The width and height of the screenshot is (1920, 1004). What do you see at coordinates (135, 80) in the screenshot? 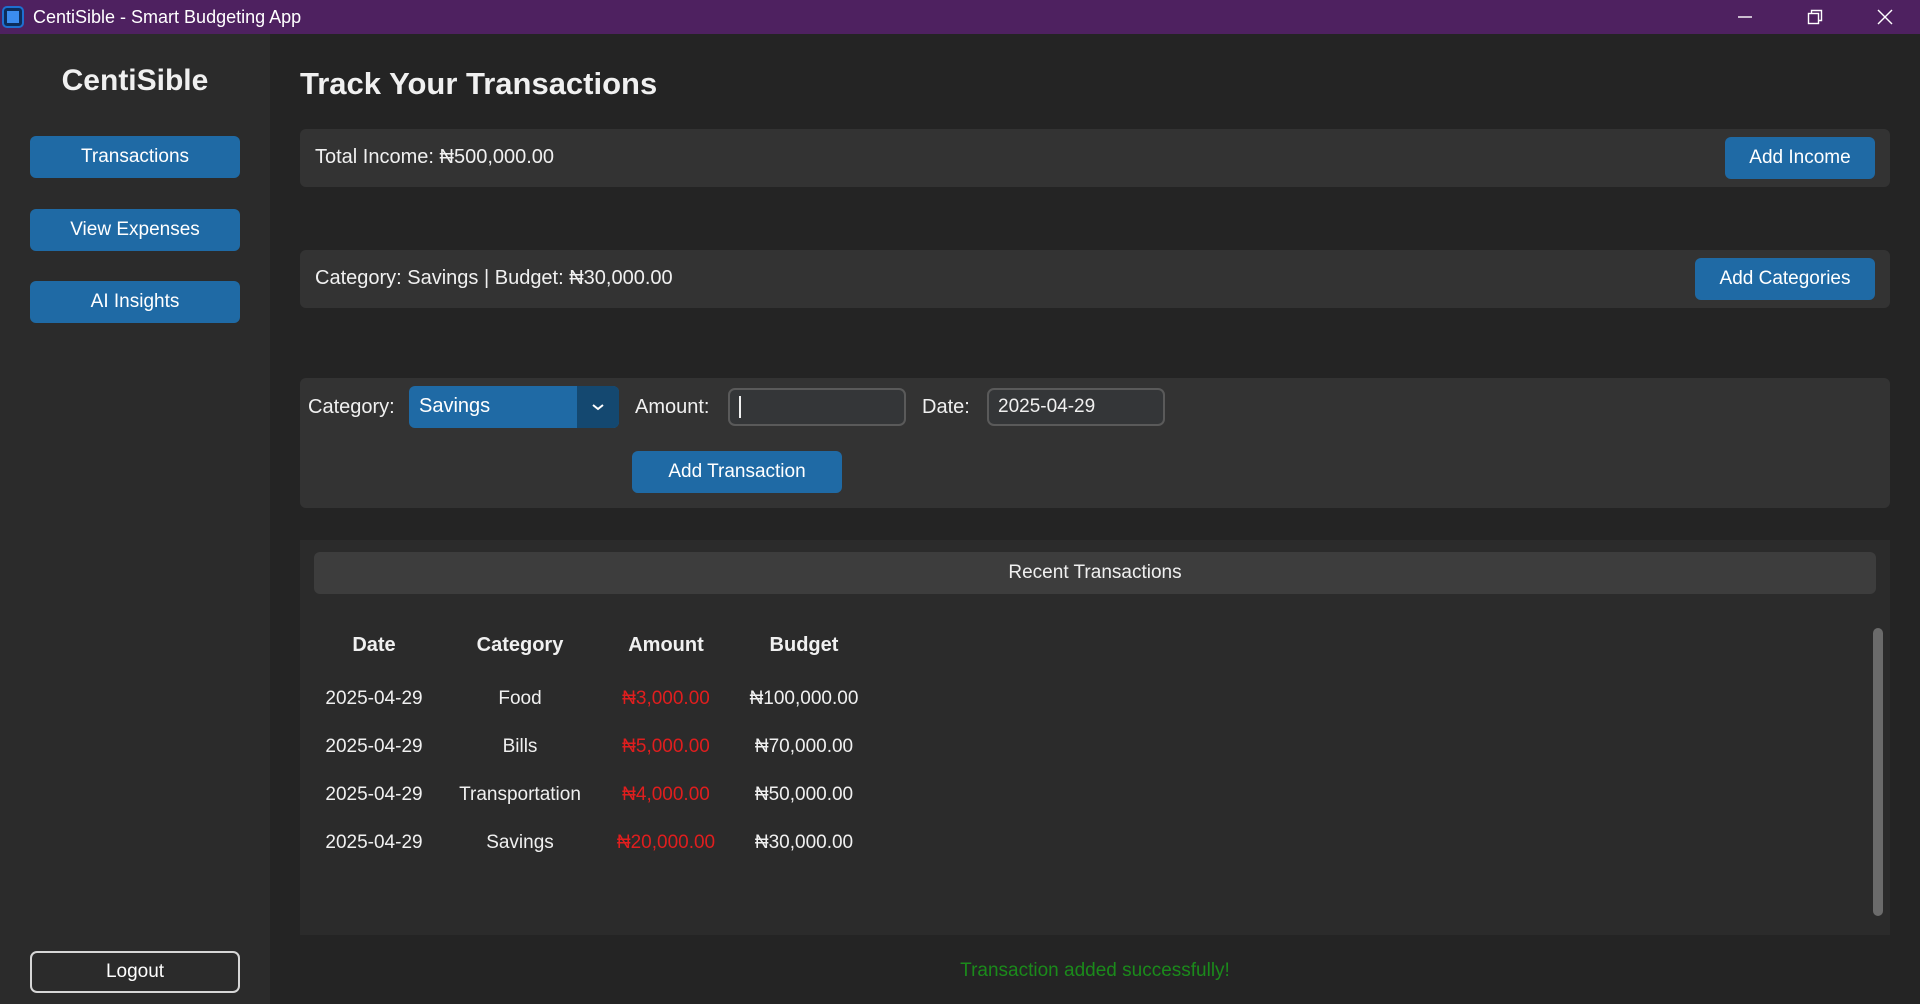
I see `brand-title: CentiSible` at bounding box center [135, 80].